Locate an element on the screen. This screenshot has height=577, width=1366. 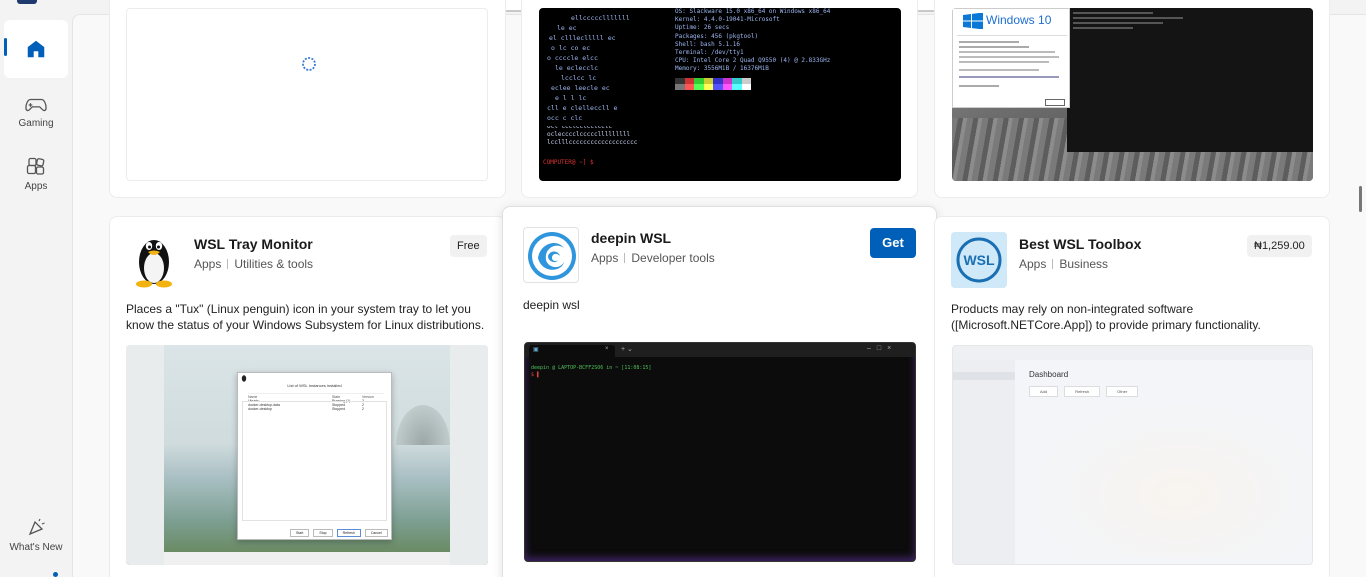
app-category: Apps Developer tools is located at coordinates (653, 258).